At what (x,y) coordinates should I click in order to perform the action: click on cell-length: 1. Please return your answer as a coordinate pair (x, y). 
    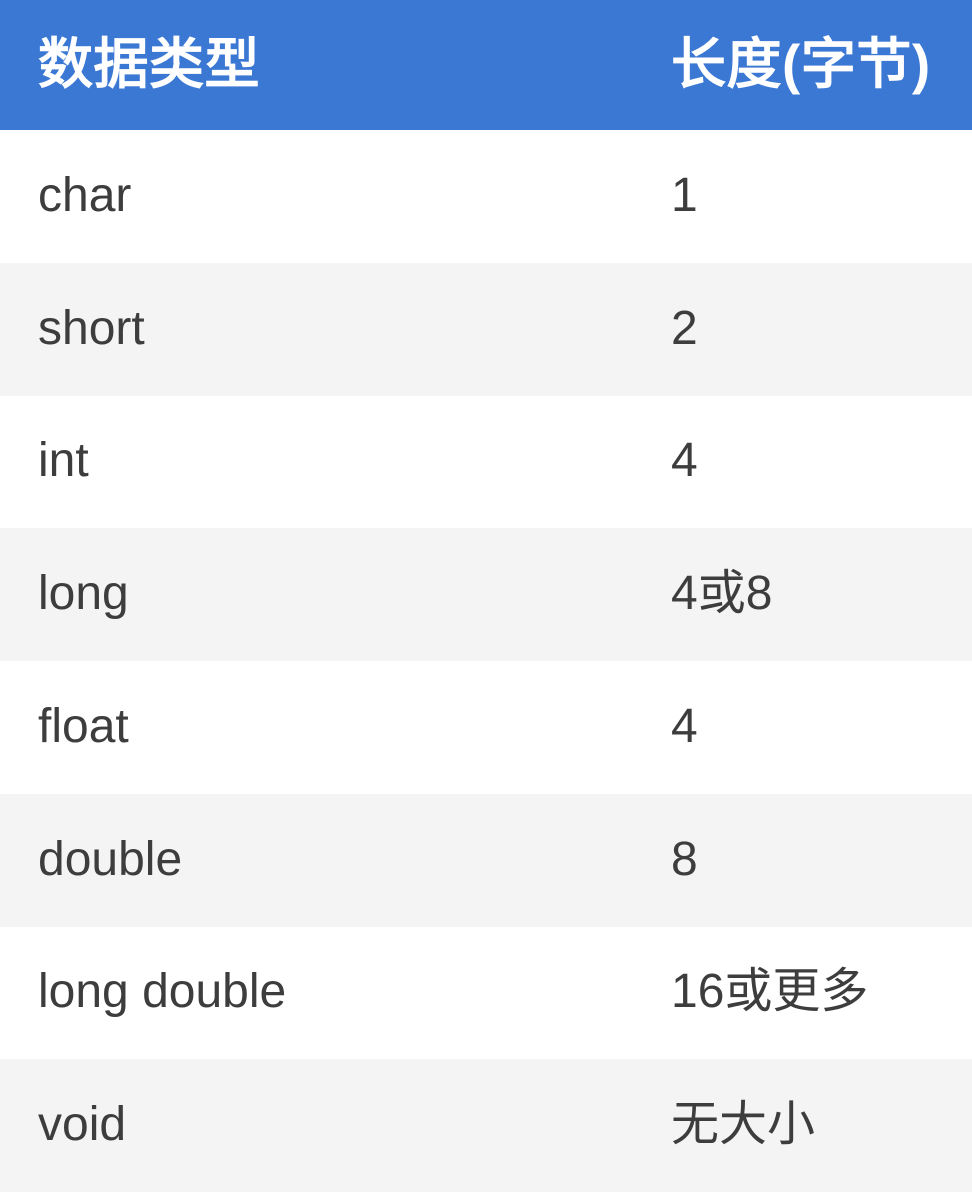
    Looking at the image, I should click on (684, 195).